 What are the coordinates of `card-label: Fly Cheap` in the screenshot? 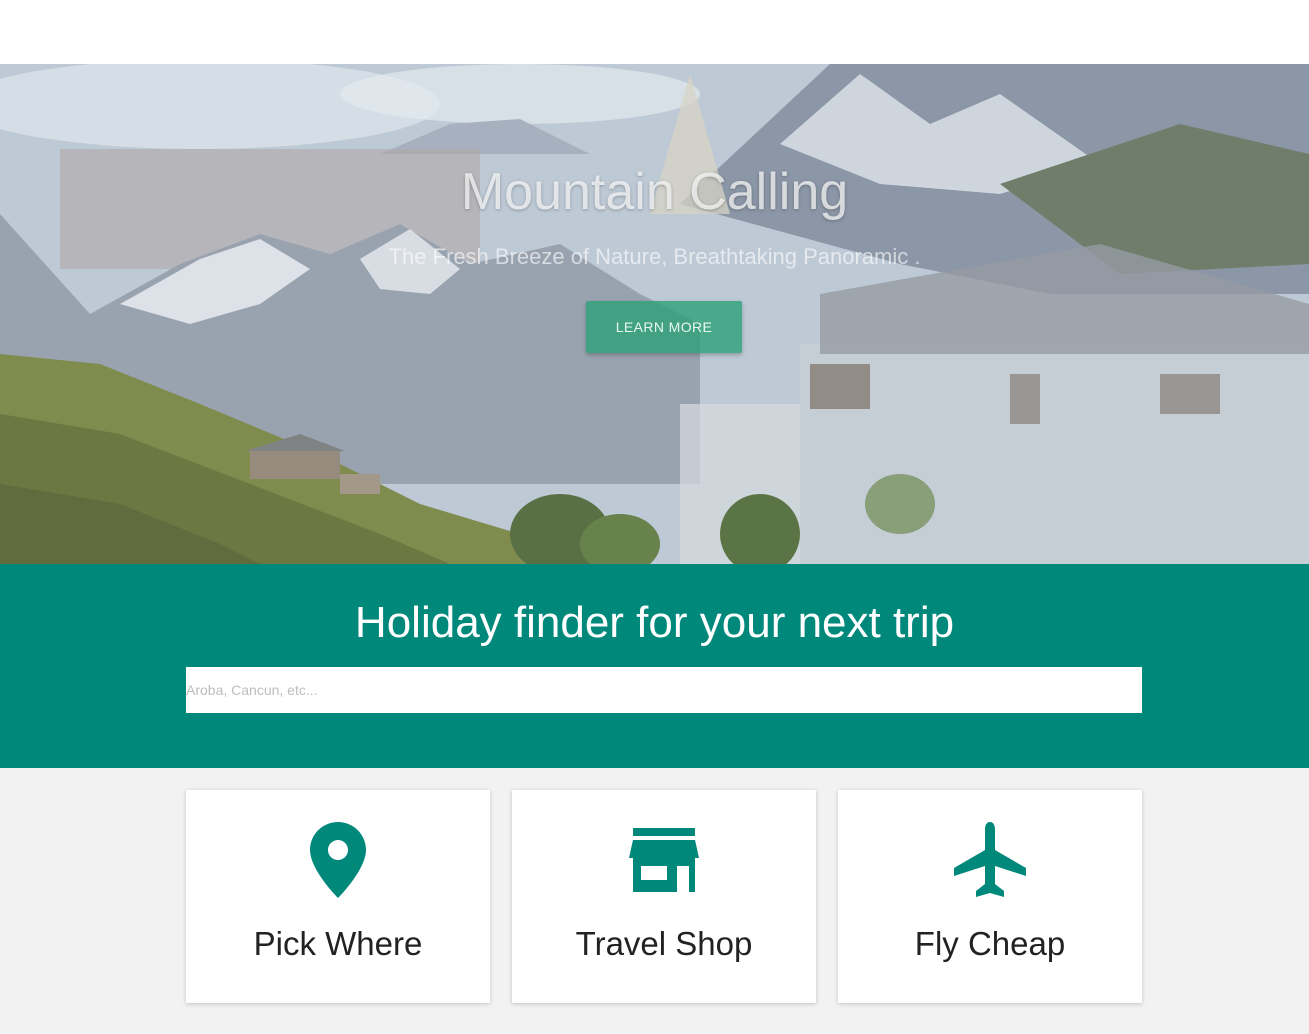 It's located at (990, 943).